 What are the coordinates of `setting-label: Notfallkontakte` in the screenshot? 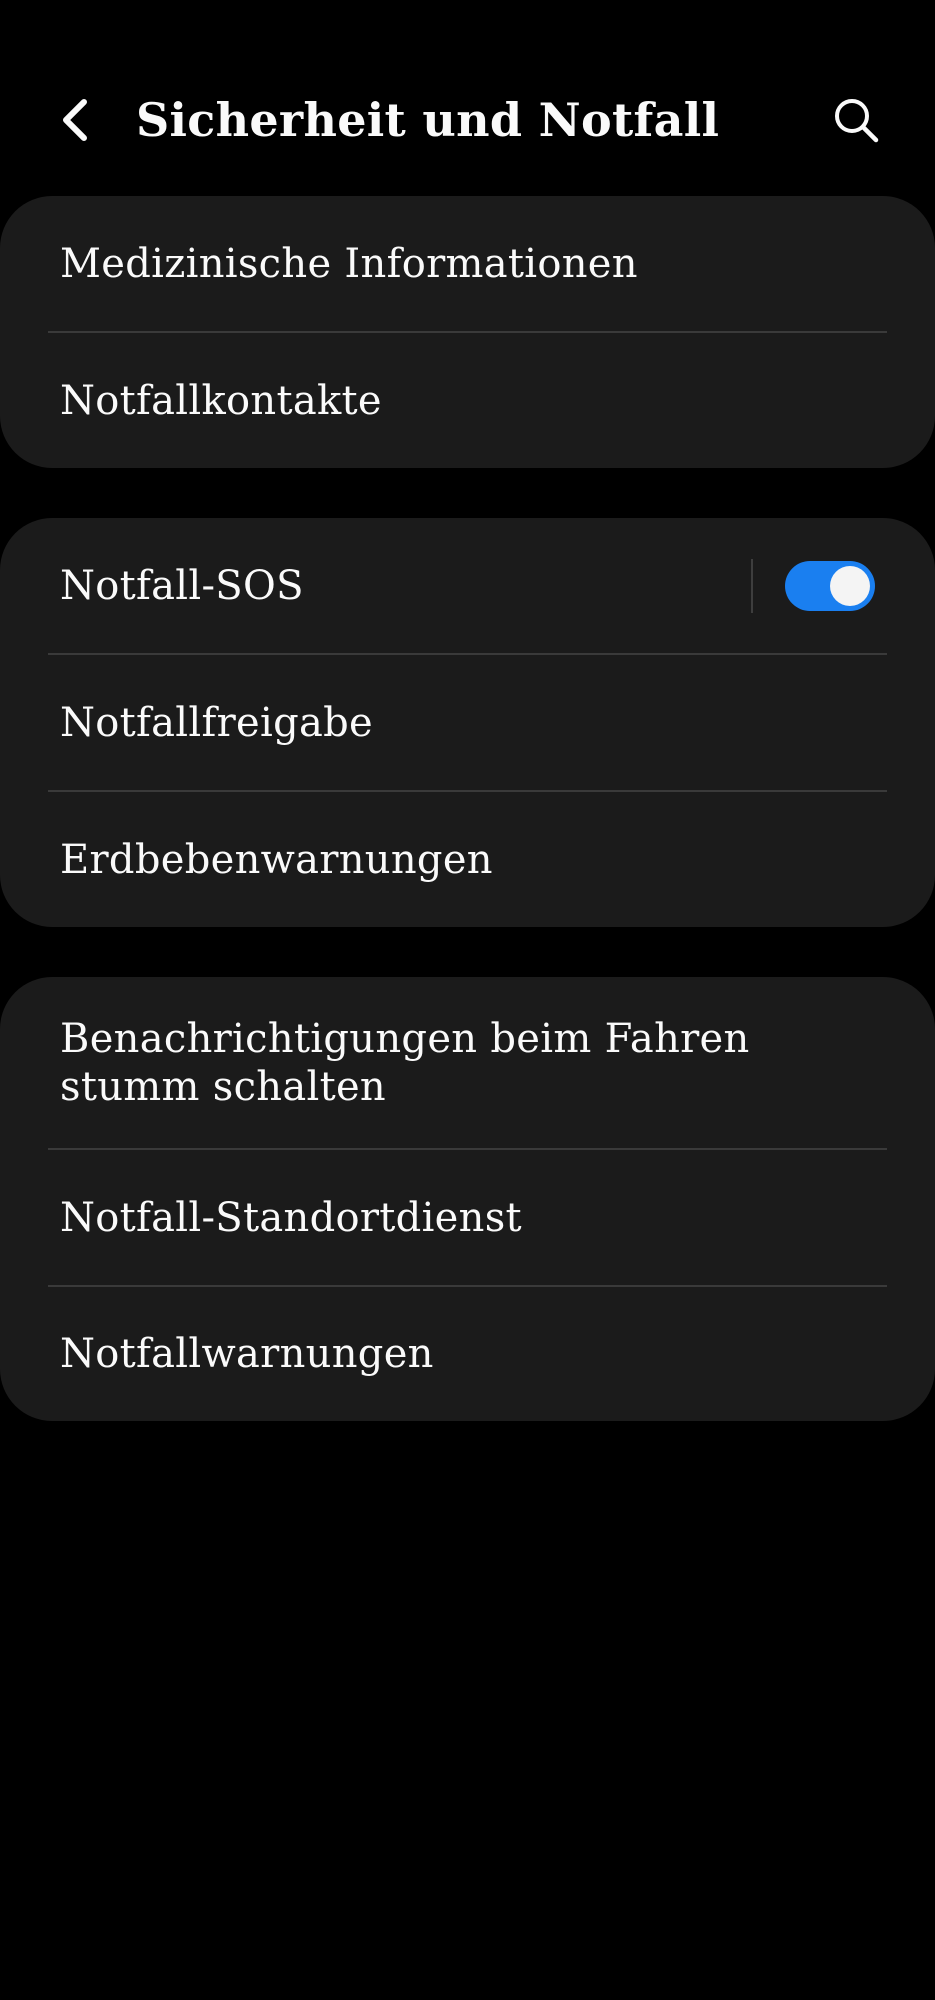 It's located at (221, 400).